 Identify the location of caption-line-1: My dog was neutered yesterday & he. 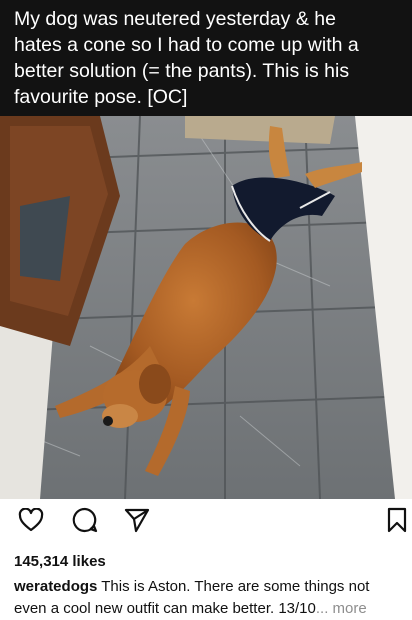
(175, 19).